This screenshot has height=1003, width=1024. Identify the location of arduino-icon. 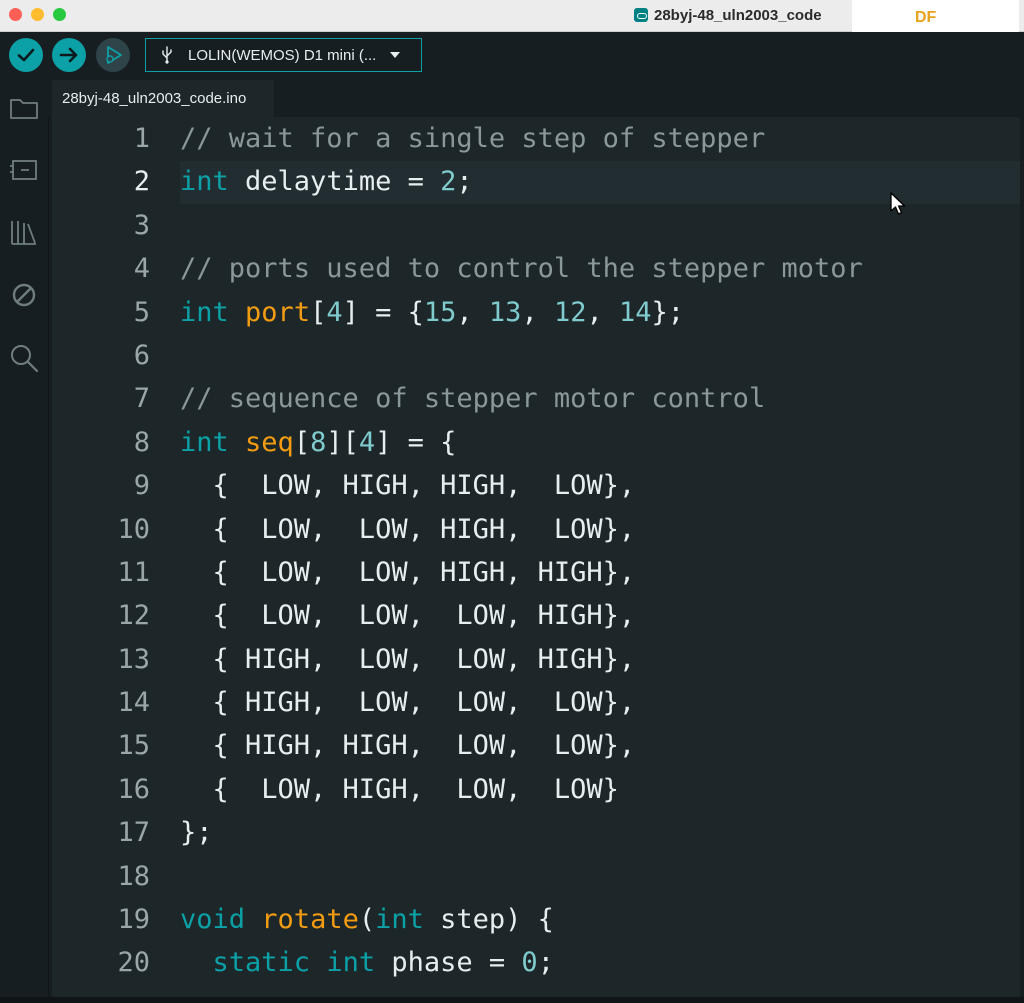
(641, 15).